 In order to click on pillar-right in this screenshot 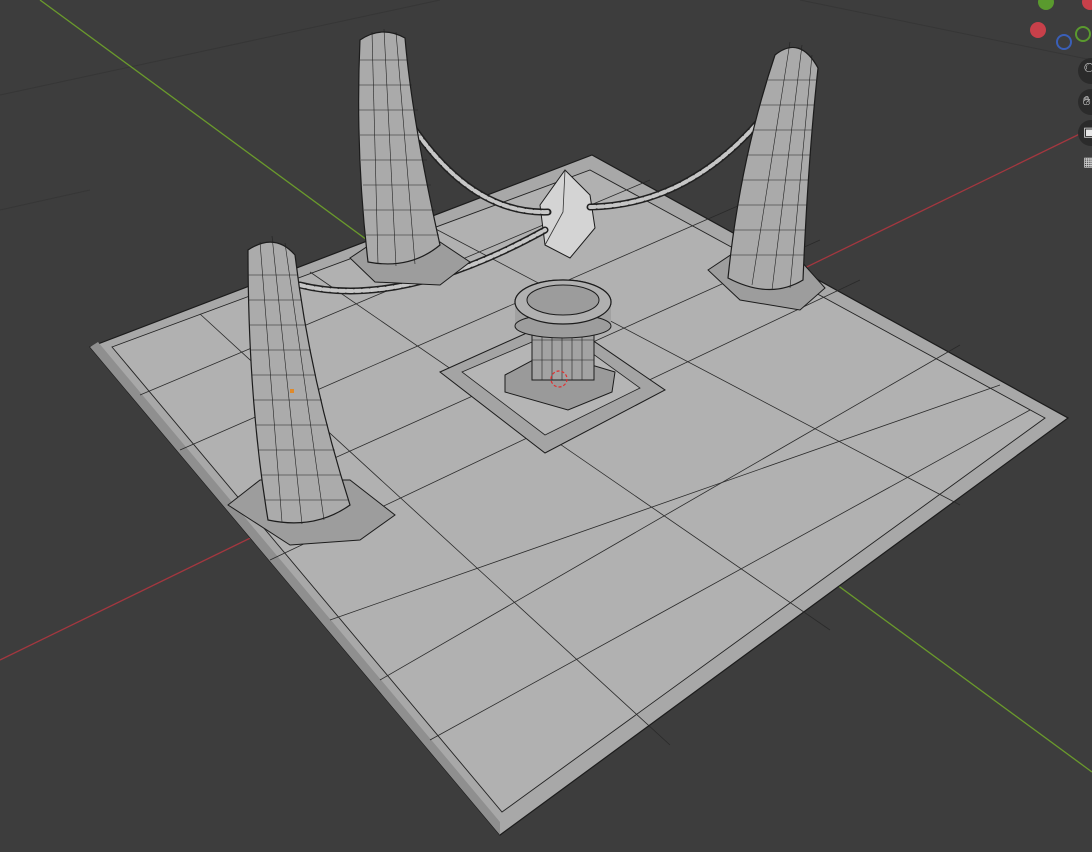, I will do `click(766, 176)`.